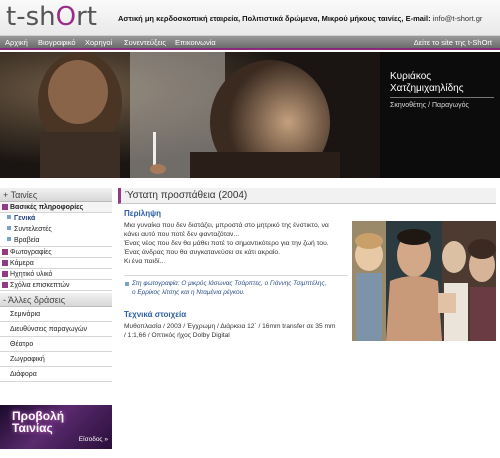 This screenshot has width=500, height=458. What do you see at coordinates (56, 300) in the screenshot?
I see `sidebar-other-header: - Άλλες δράσεις` at bounding box center [56, 300].